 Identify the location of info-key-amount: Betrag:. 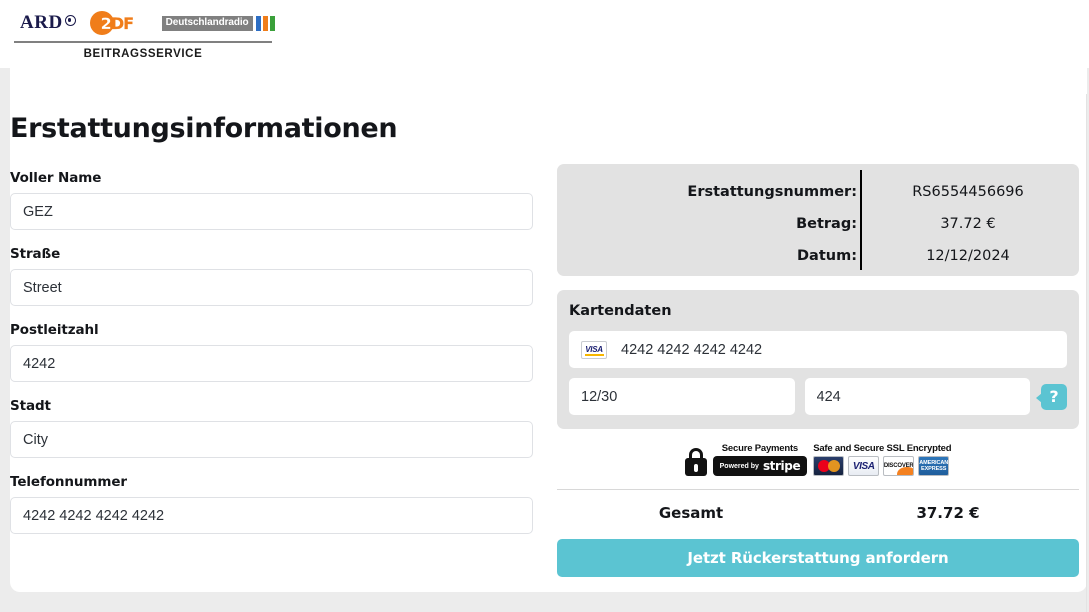
(826, 224).